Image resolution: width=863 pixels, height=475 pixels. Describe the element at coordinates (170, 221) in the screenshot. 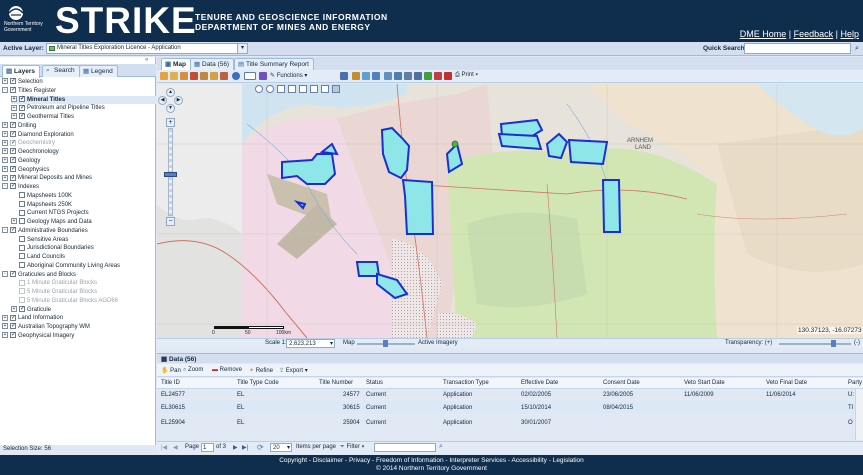

I see `zoom-out-button: −` at that location.